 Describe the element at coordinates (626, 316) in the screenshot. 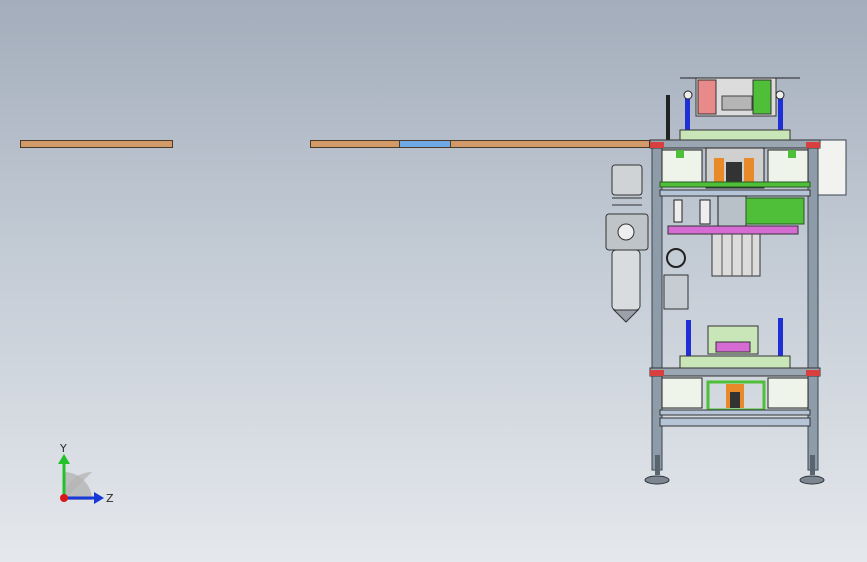

I see `polygon-shape` at that location.